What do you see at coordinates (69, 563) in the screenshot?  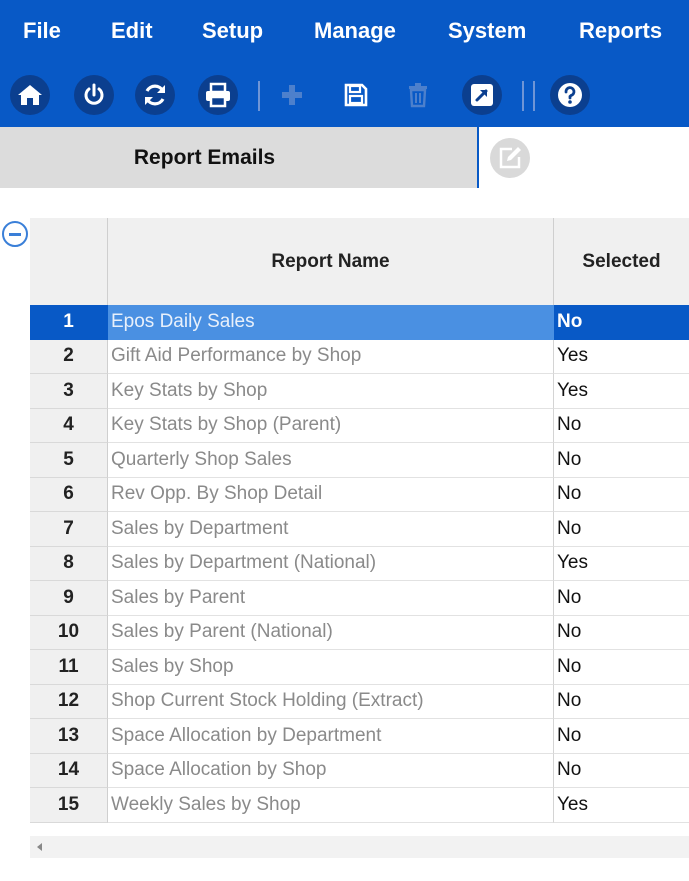 I see `row-number: 8` at bounding box center [69, 563].